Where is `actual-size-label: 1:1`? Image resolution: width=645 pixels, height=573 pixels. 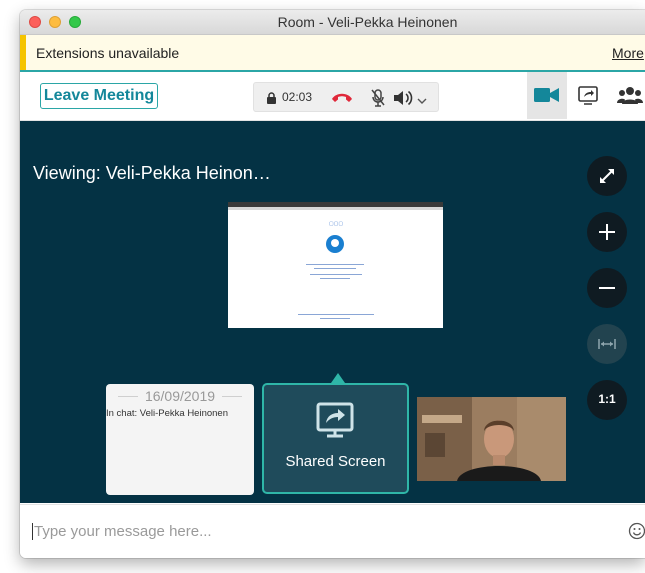 actual-size-label: 1:1 is located at coordinates (607, 399).